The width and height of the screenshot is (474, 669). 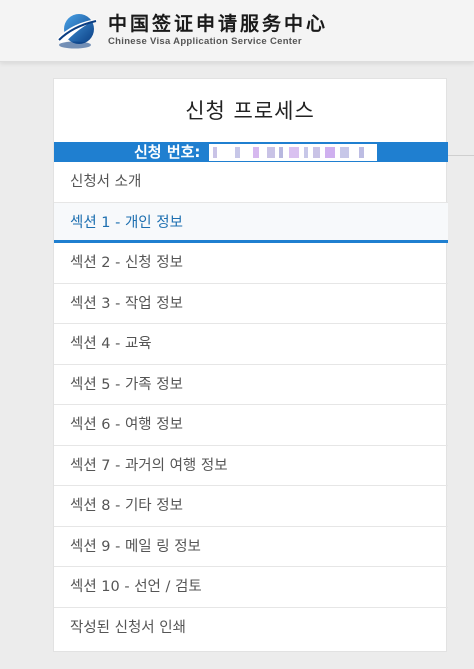 What do you see at coordinates (251, 263) in the screenshot?
I see `nav-item-section-2: 섹션 2 - 신청 정보` at bounding box center [251, 263].